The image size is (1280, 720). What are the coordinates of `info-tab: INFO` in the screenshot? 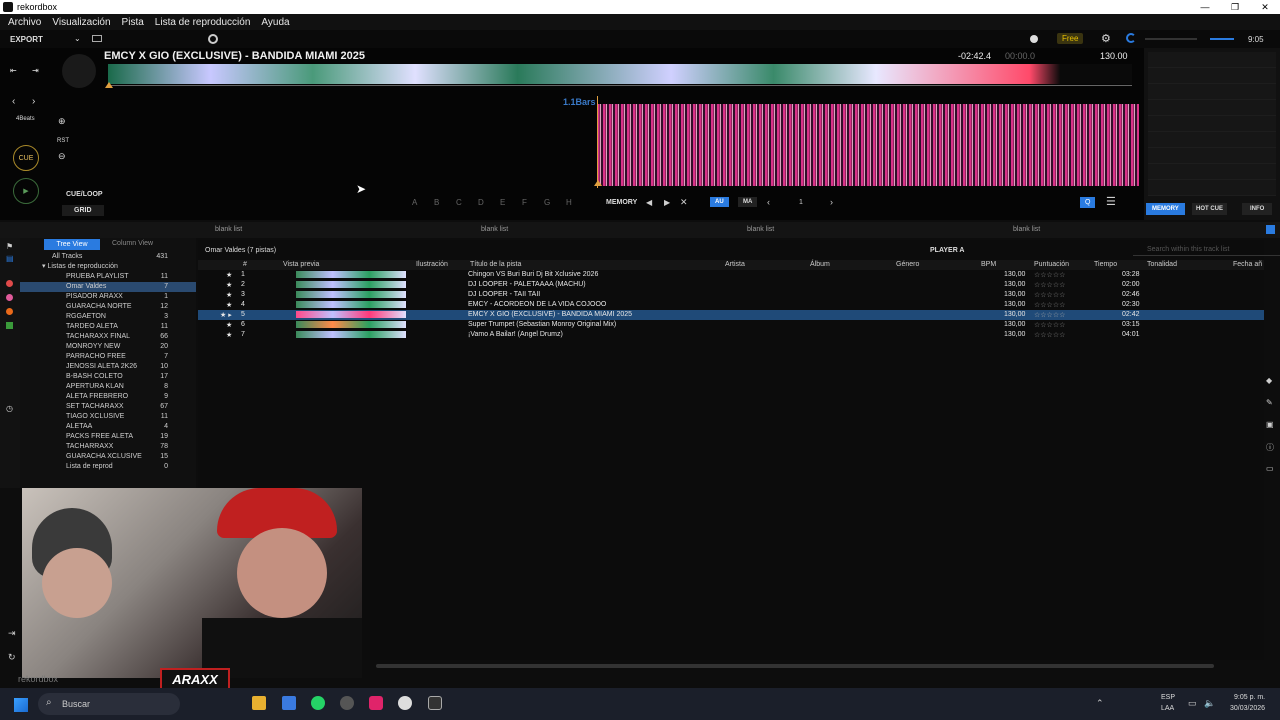 It's located at (1257, 209).